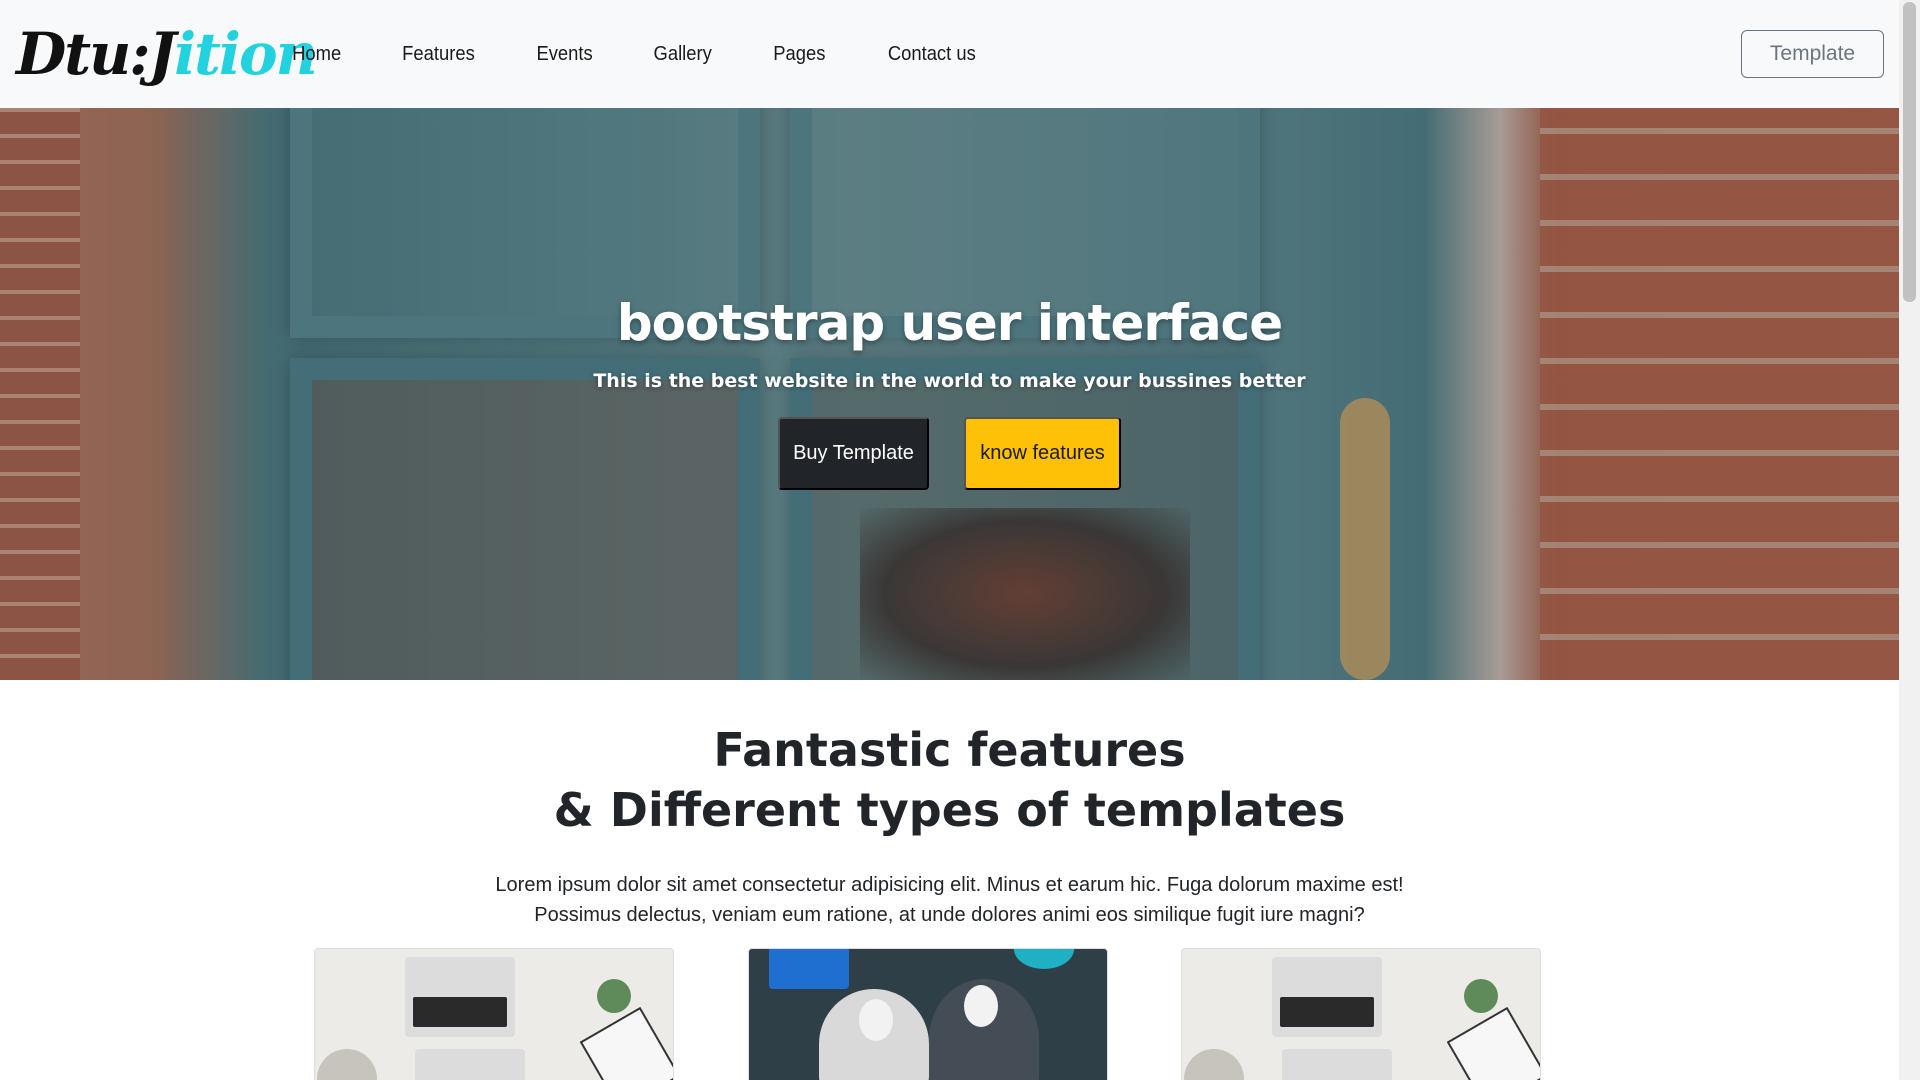 The height and width of the screenshot is (1080, 1920). What do you see at coordinates (316, 54) in the screenshot?
I see `nav-link-home: Home` at bounding box center [316, 54].